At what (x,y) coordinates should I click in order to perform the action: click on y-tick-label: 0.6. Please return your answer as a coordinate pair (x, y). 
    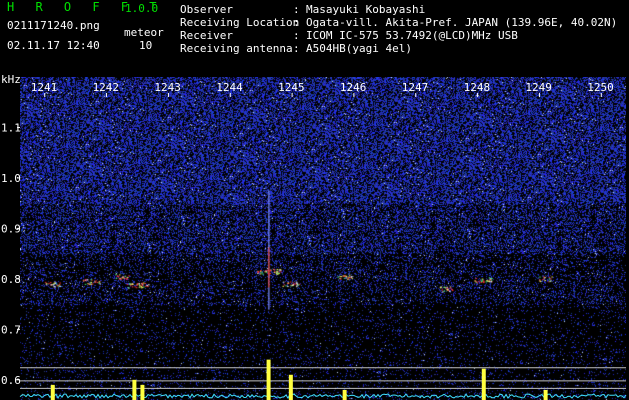
    Looking at the image, I should click on (11, 380).